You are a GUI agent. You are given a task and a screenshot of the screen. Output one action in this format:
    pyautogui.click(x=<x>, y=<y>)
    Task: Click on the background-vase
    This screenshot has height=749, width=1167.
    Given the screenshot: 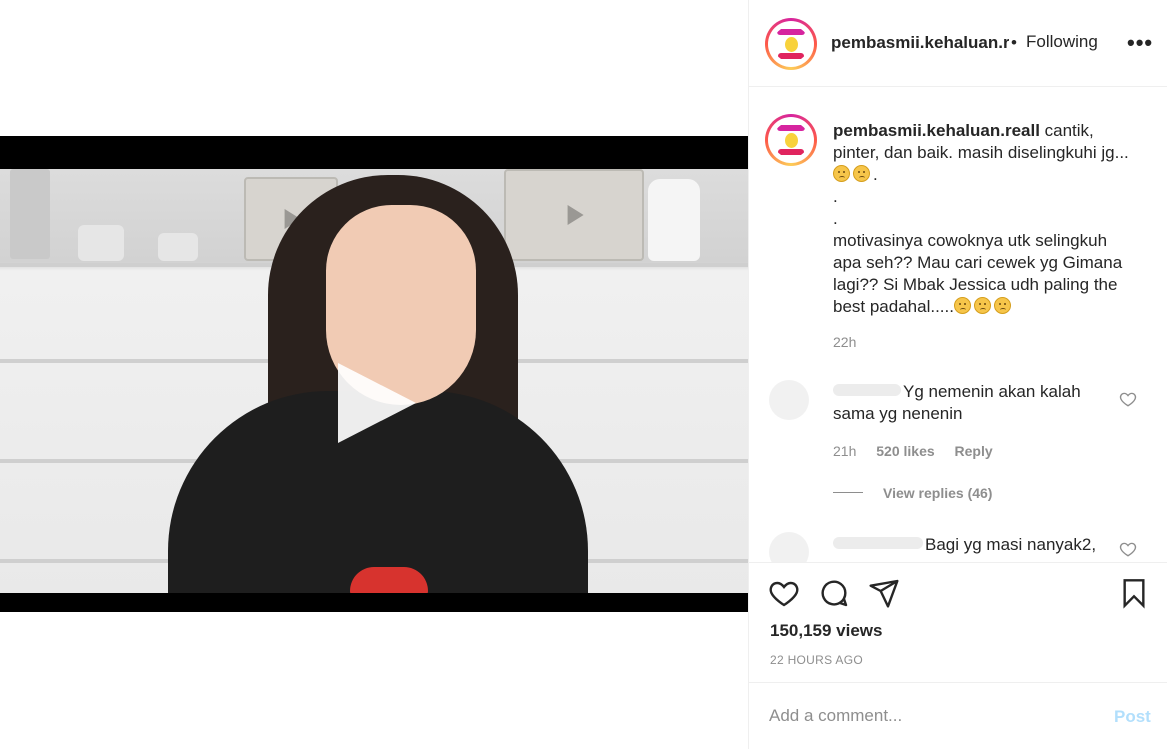 What is the action you would take?
    pyautogui.click(x=674, y=220)
    